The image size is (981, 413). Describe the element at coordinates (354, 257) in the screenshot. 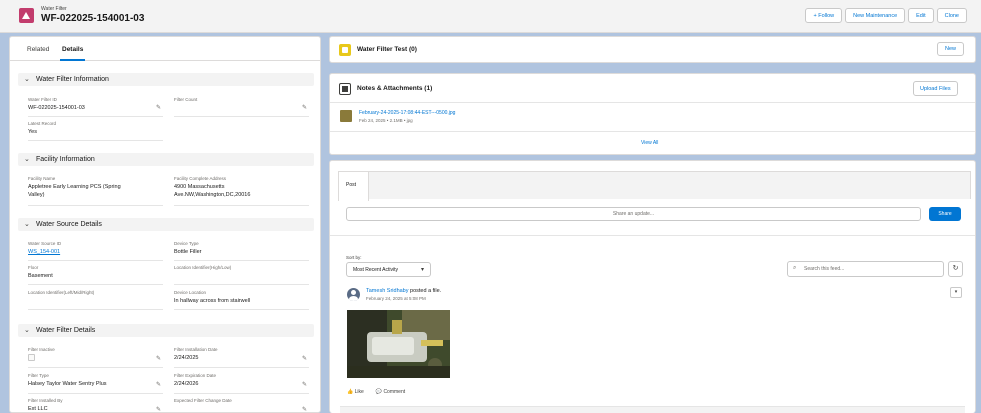

I see `sort-by-label: Sort by:` at that location.